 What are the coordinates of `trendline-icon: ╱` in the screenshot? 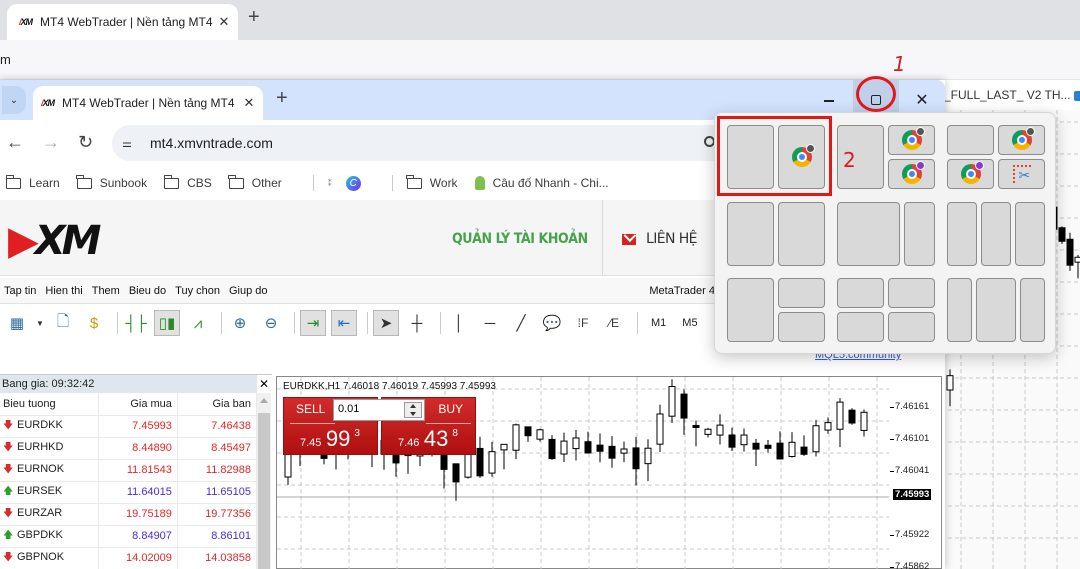 It's located at (521, 323).